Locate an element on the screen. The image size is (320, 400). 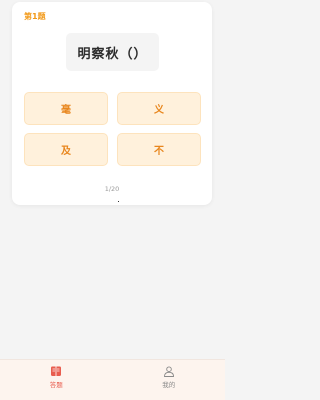
user-icon is located at coordinates (168, 371).